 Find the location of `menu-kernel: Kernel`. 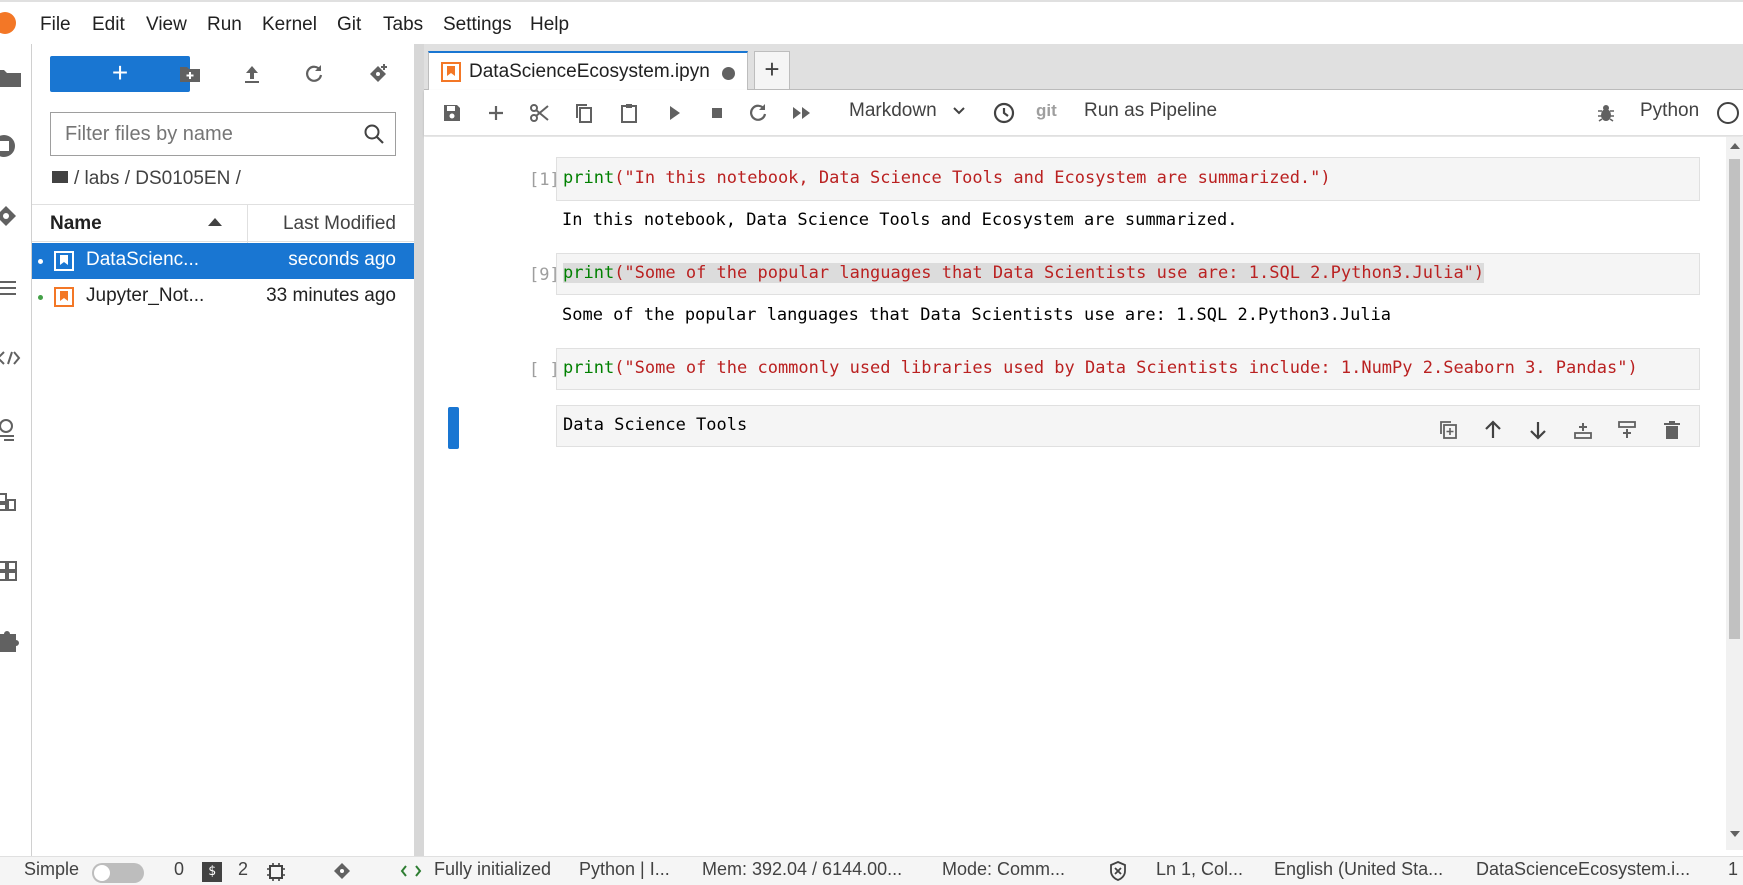

menu-kernel: Kernel is located at coordinates (289, 25).